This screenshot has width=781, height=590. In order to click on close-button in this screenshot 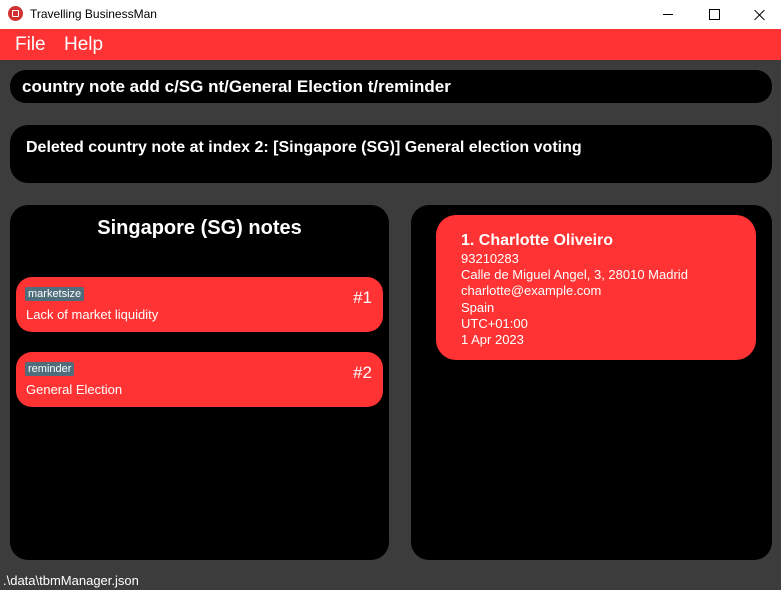, I will do `click(759, 14)`.